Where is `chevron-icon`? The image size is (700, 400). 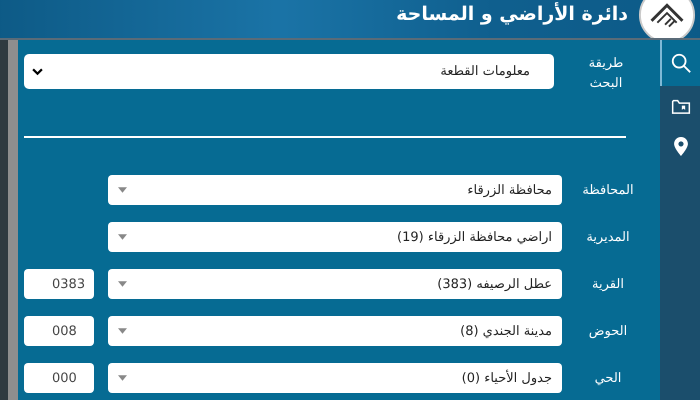 chevron-icon is located at coordinates (37, 71).